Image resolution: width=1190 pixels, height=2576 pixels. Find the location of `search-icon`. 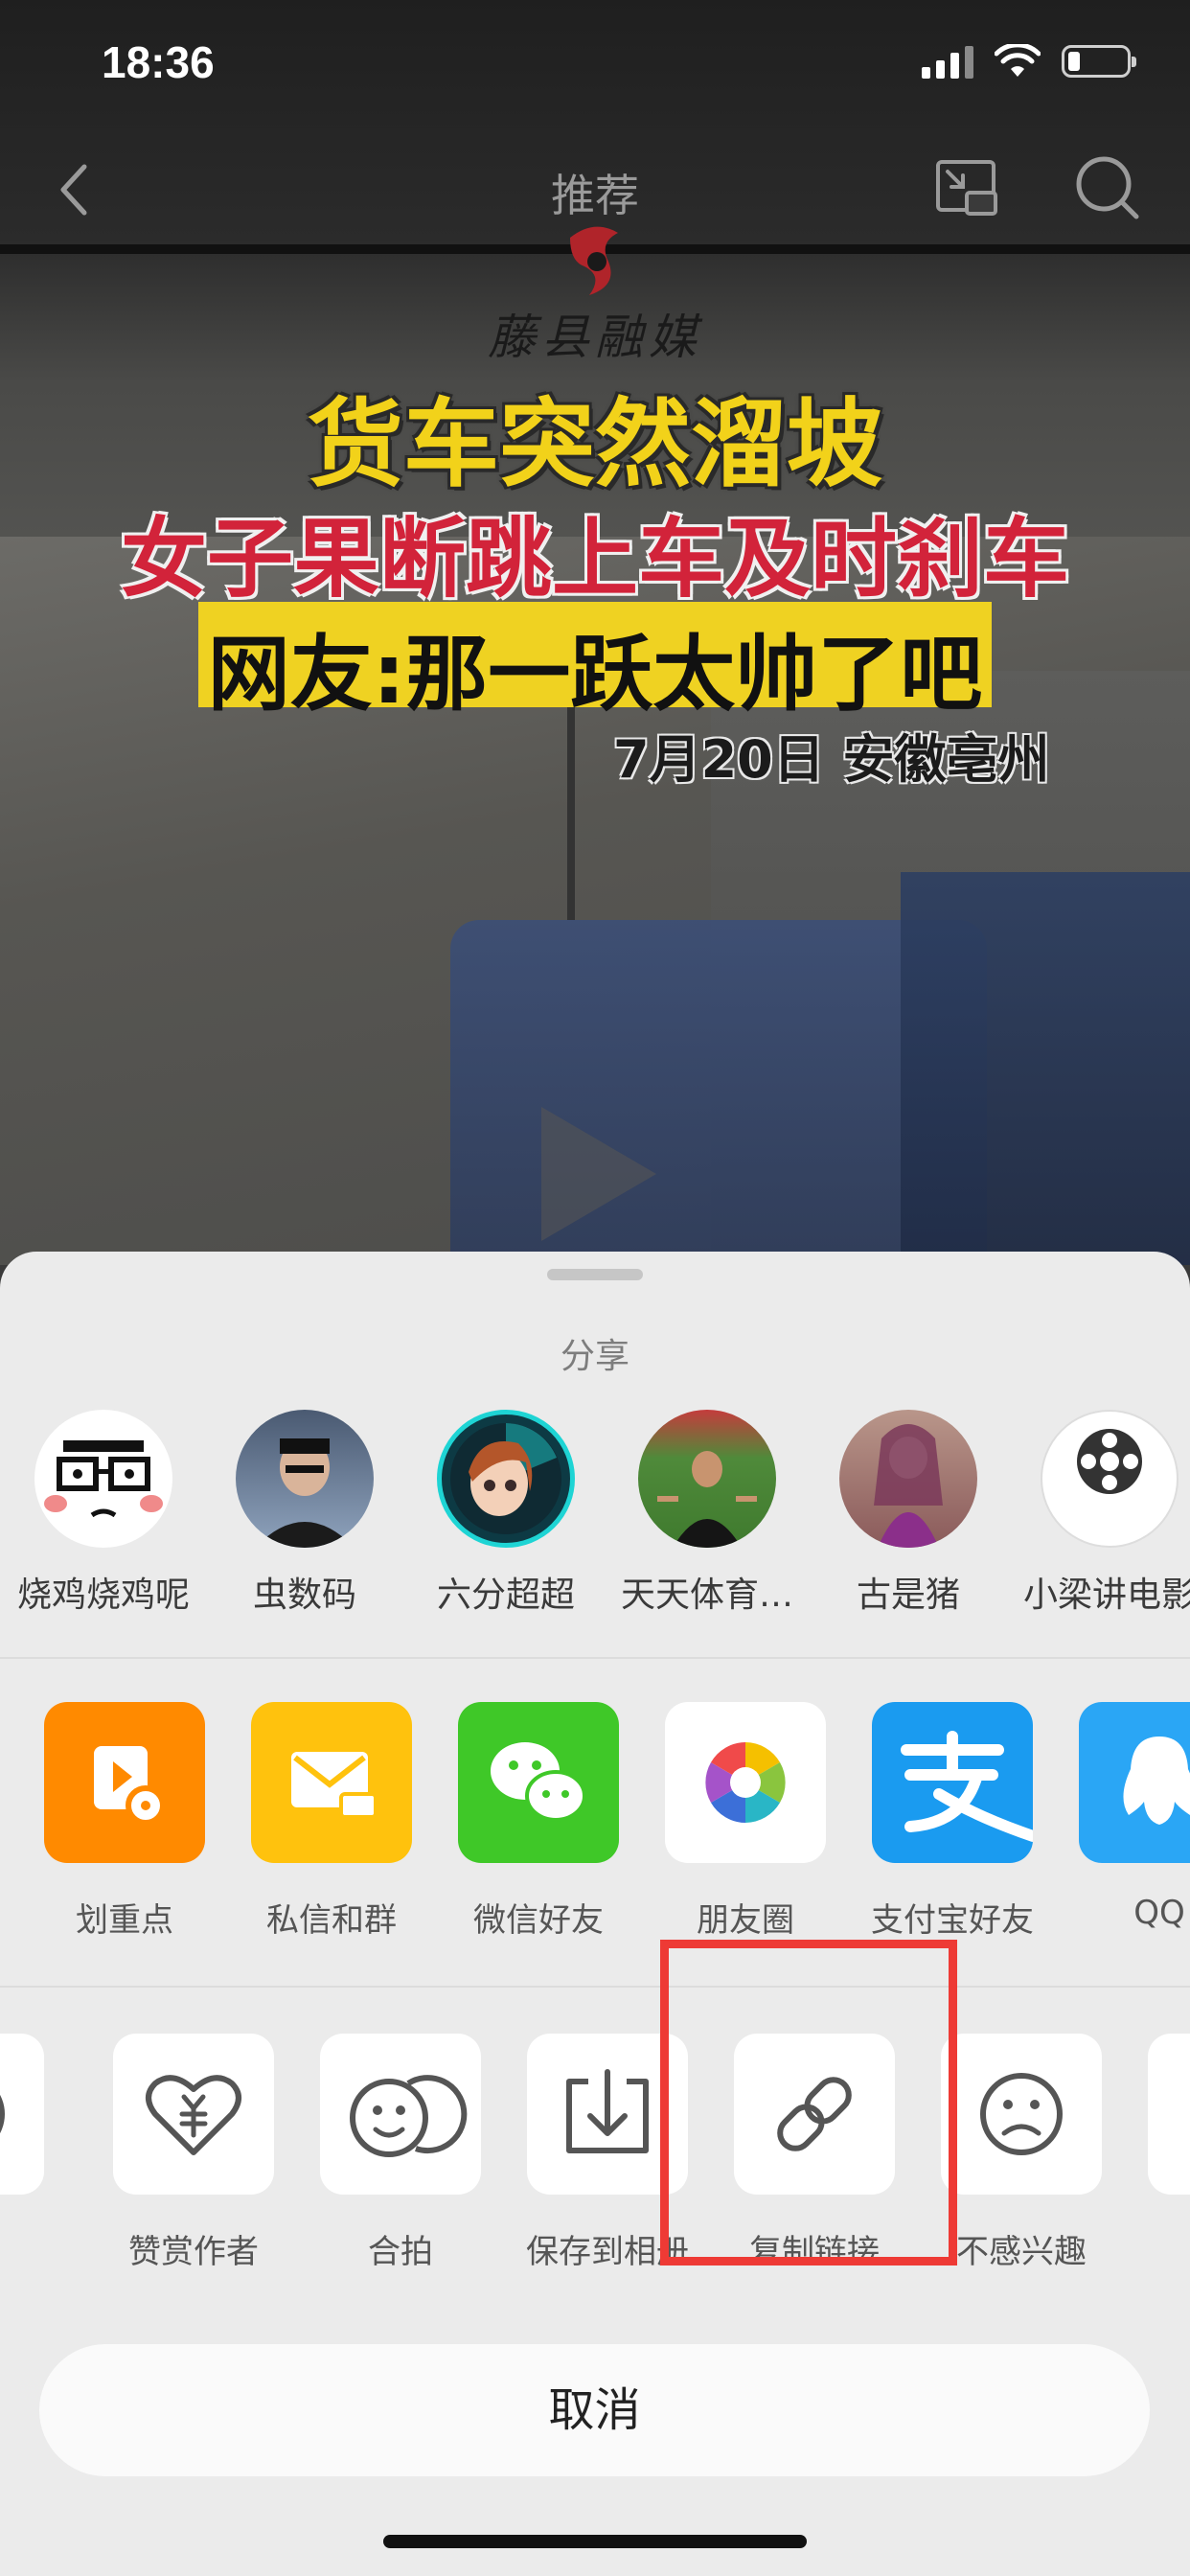

search-icon is located at coordinates (1106, 187).